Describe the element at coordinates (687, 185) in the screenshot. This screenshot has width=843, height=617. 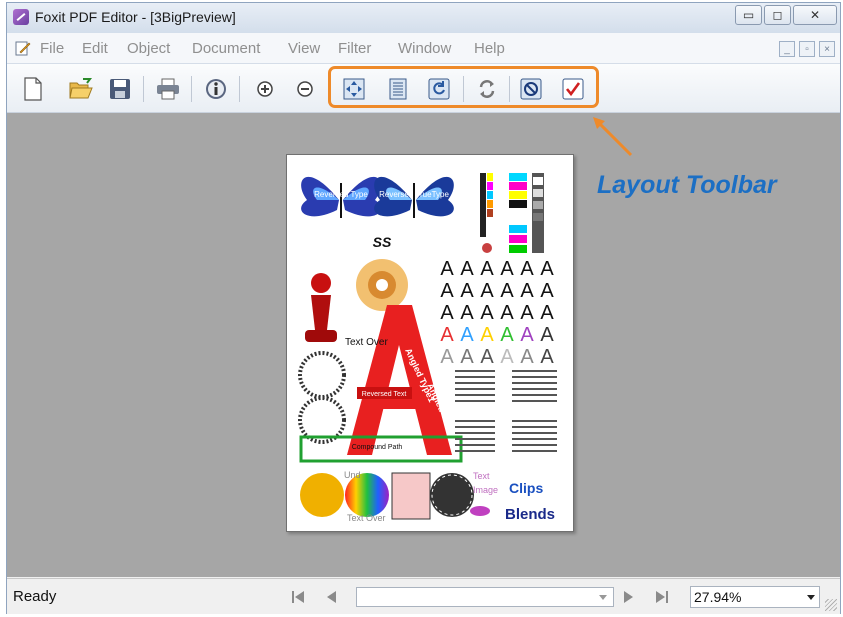
I see `layout-toolbar-annotation: Layout Toolbar` at that location.